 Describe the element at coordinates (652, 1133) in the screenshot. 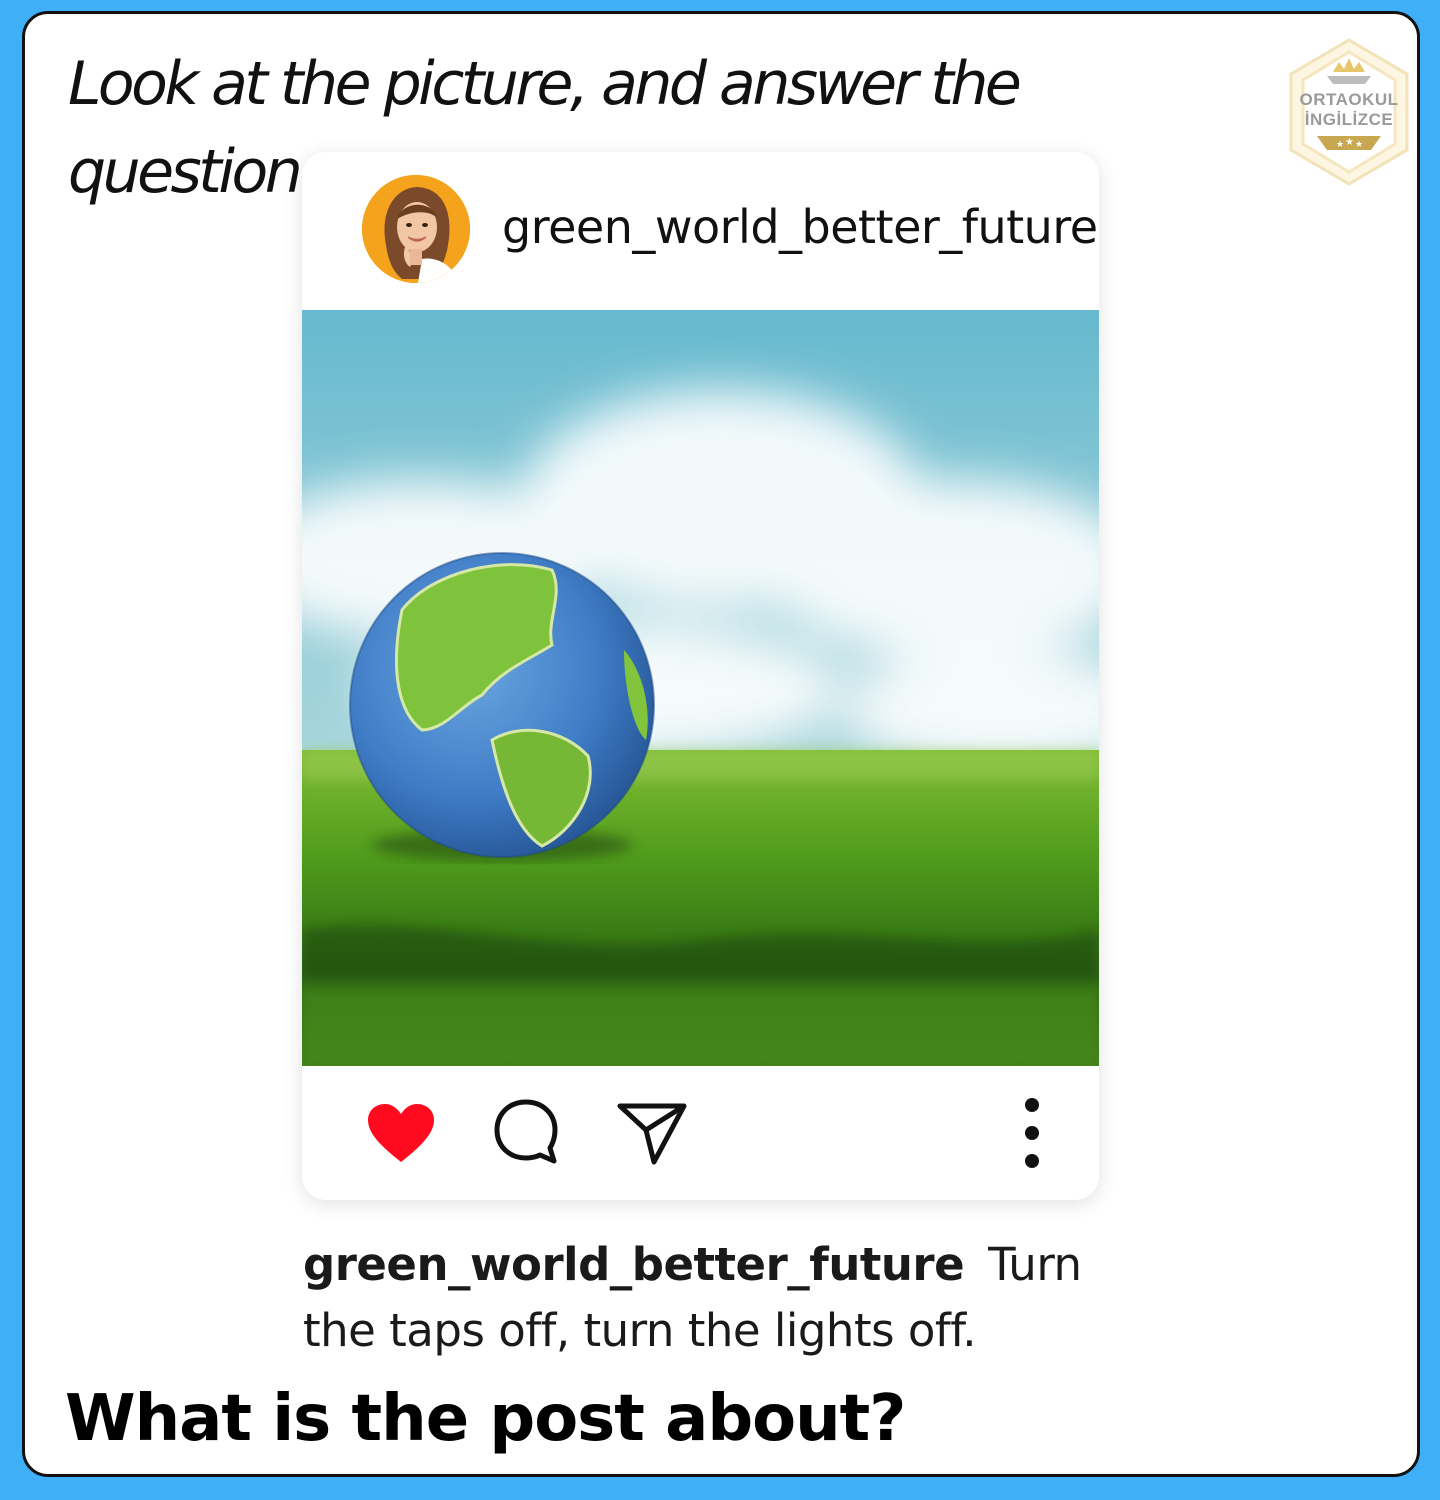

I see `paper-plane-icon` at that location.